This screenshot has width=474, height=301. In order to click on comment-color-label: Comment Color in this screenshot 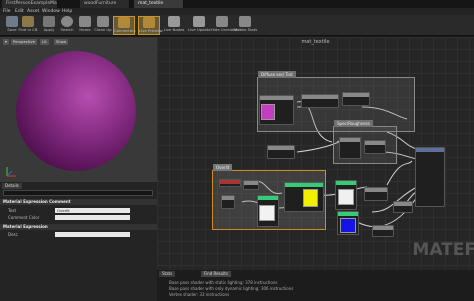, I will do `click(24, 217)`.